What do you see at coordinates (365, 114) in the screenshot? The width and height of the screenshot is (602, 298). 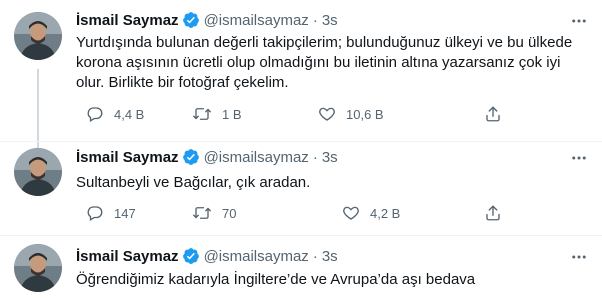 I see `like-count: 10,6 B` at bounding box center [365, 114].